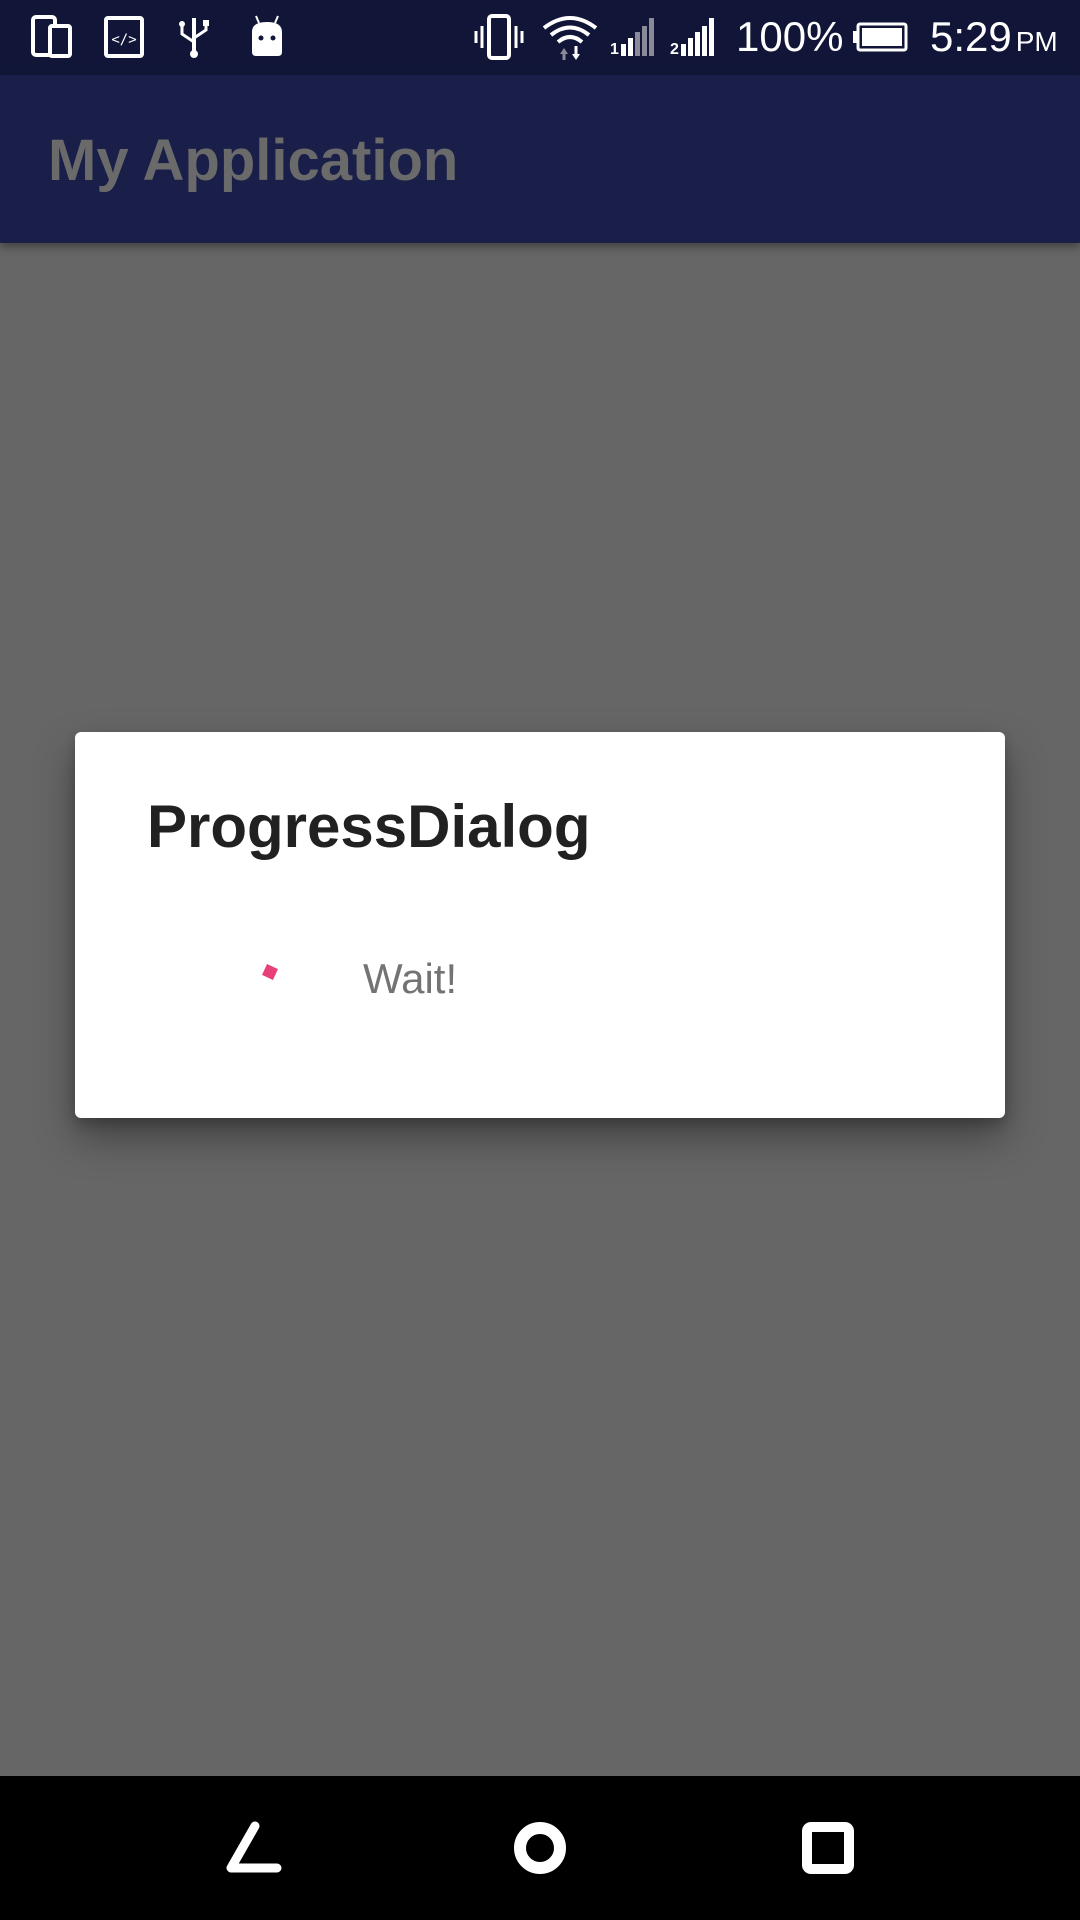  I want to click on status-bar: </> 1 2 100% 5:29 PM, so click(540, 37).